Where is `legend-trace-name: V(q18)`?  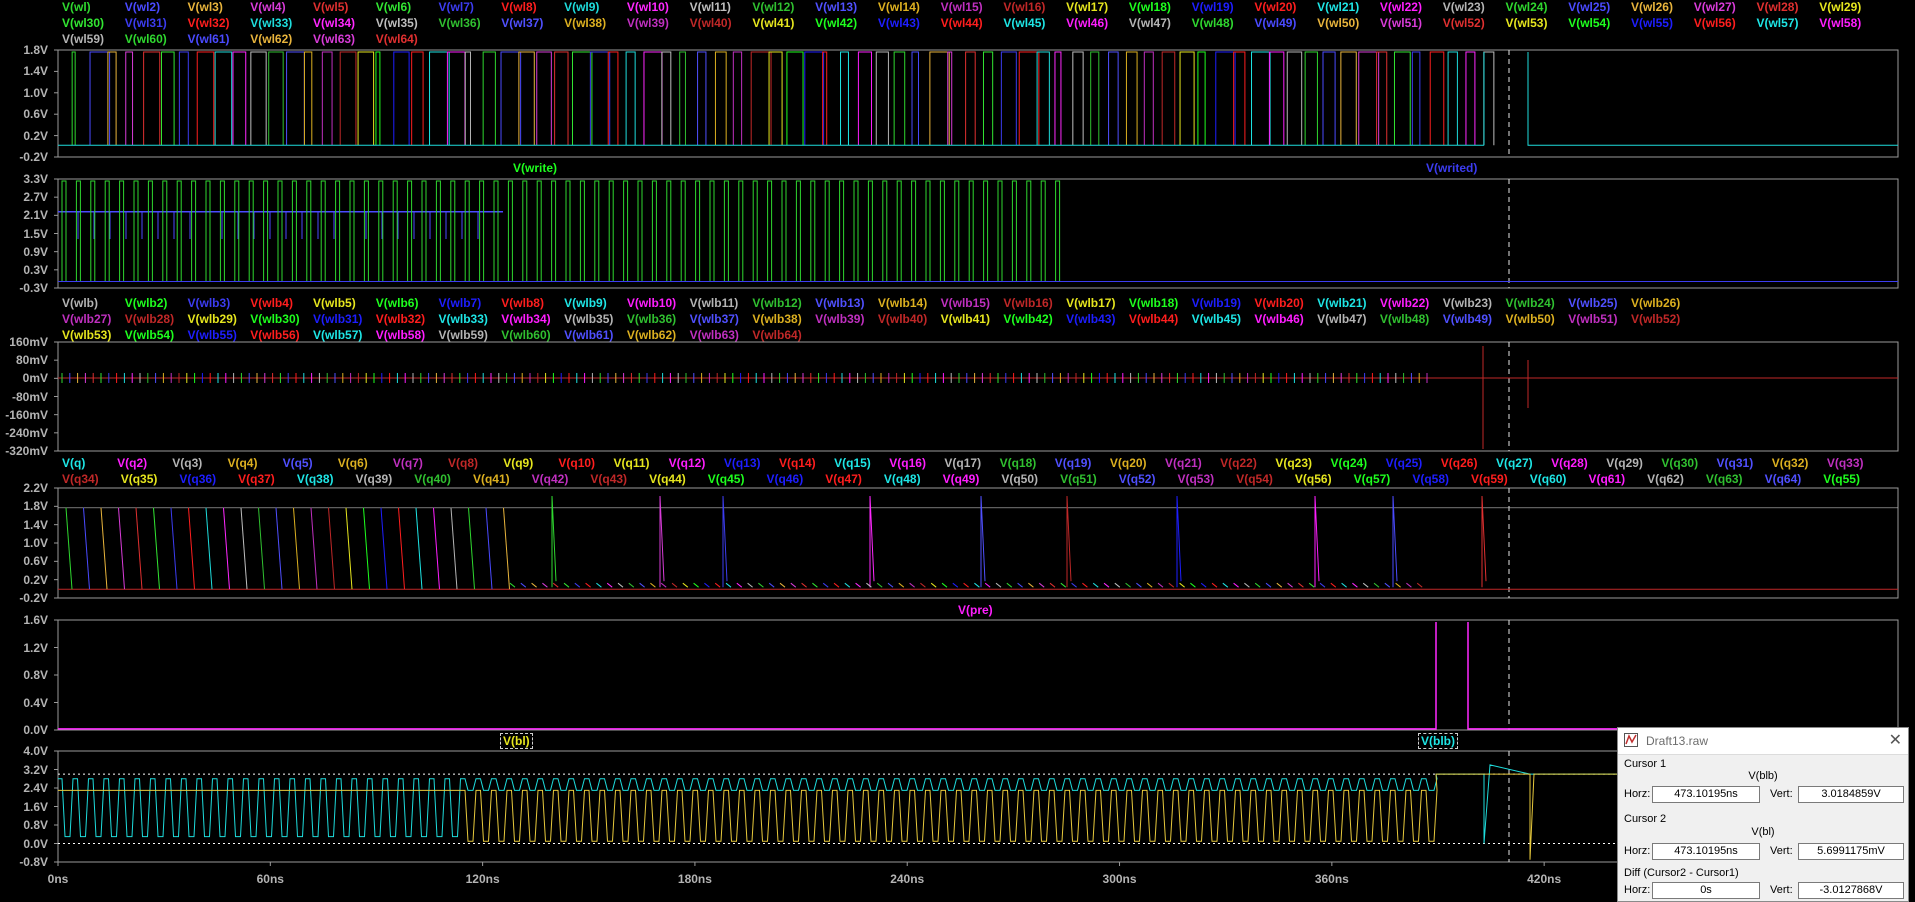 legend-trace-name: V(q18) is located at coordinates (1018, 463).